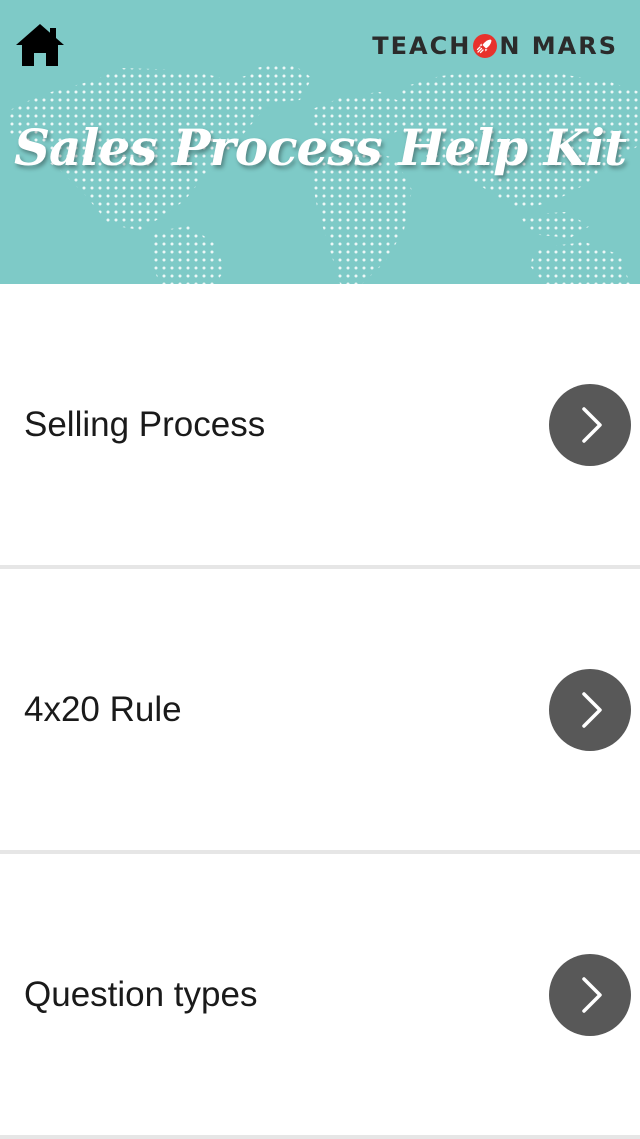 Image resolution: width=640 pixels, height=1139 pixels. I want to click on home-button, so click(40, 45).